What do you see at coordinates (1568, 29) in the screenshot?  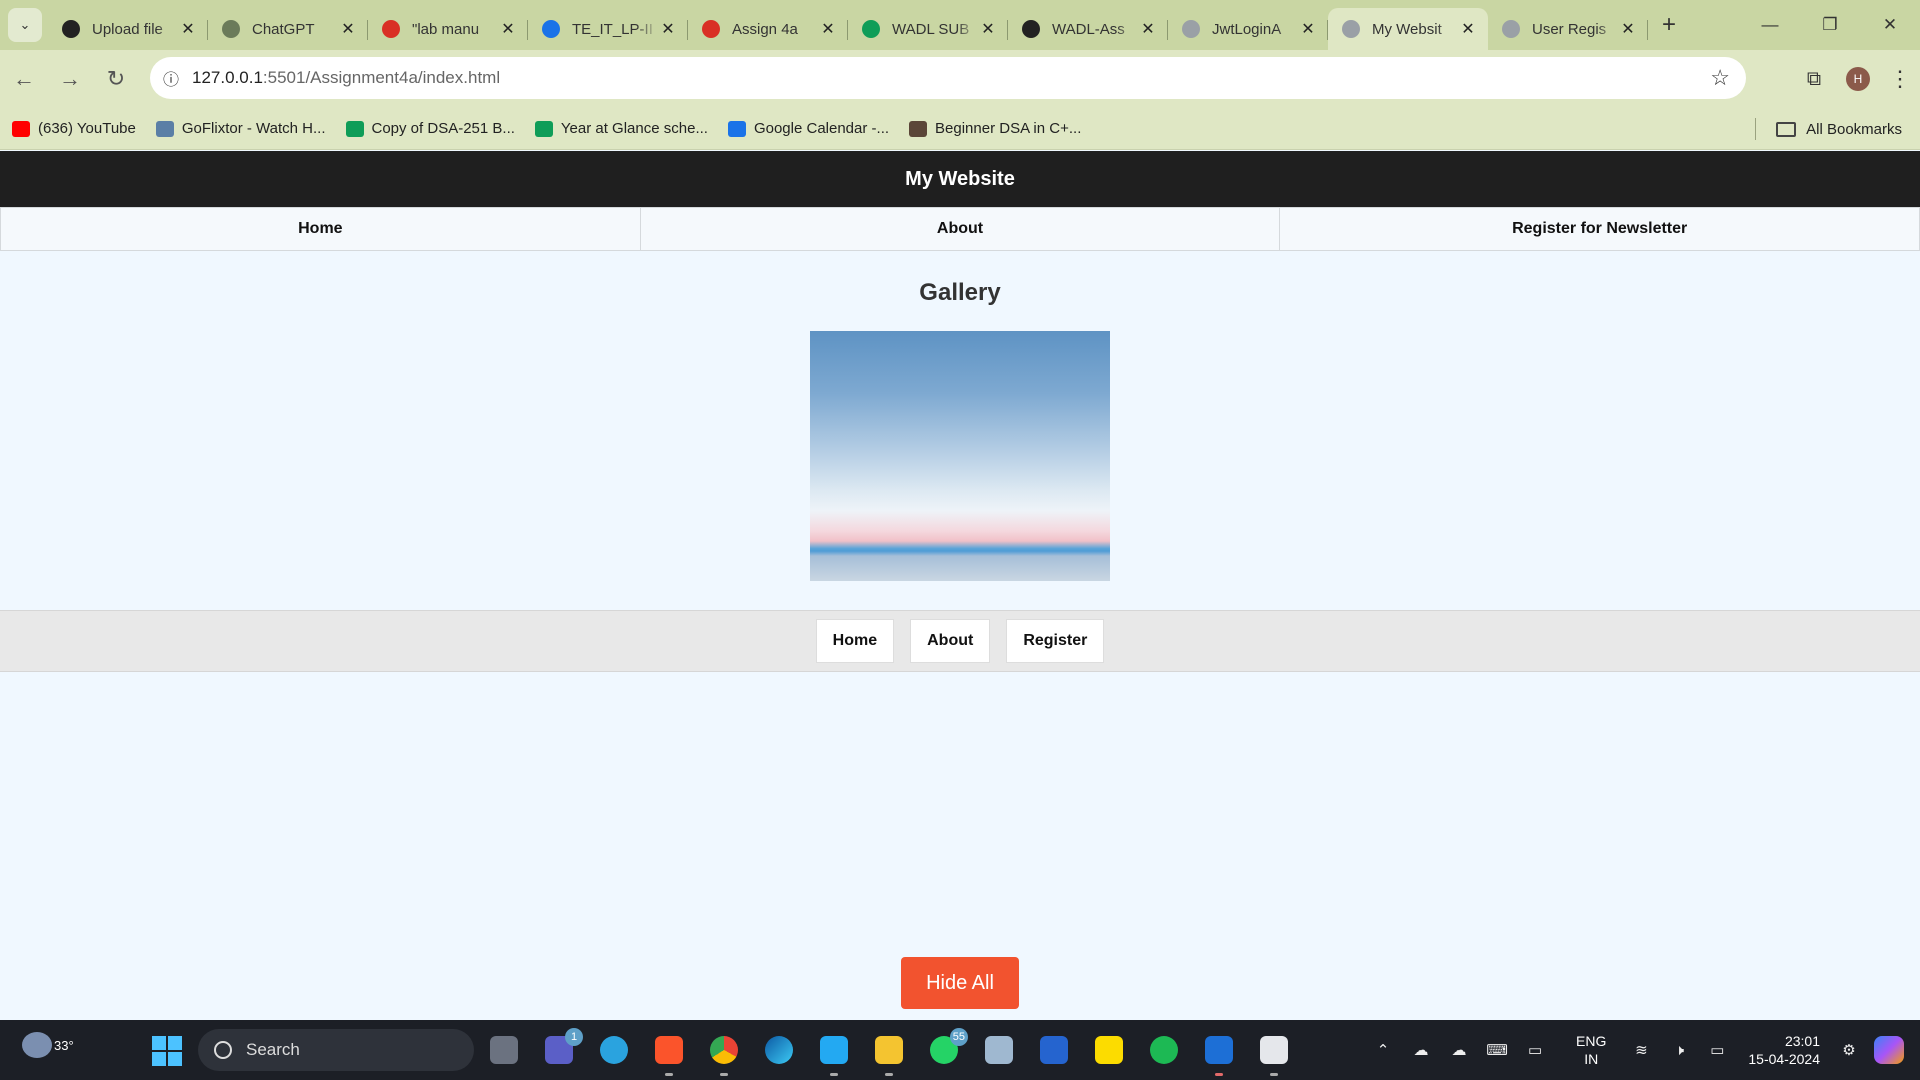 I see `browser-tab: User Regis ✕` at bounding box center [1568, 29].